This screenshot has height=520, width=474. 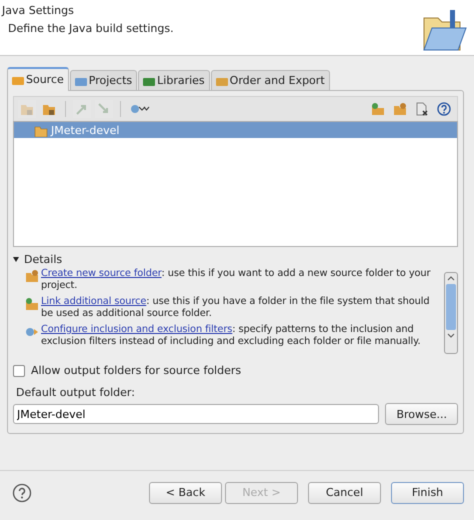 I want to click on link: Link additional source, so click(x=93, y=301).